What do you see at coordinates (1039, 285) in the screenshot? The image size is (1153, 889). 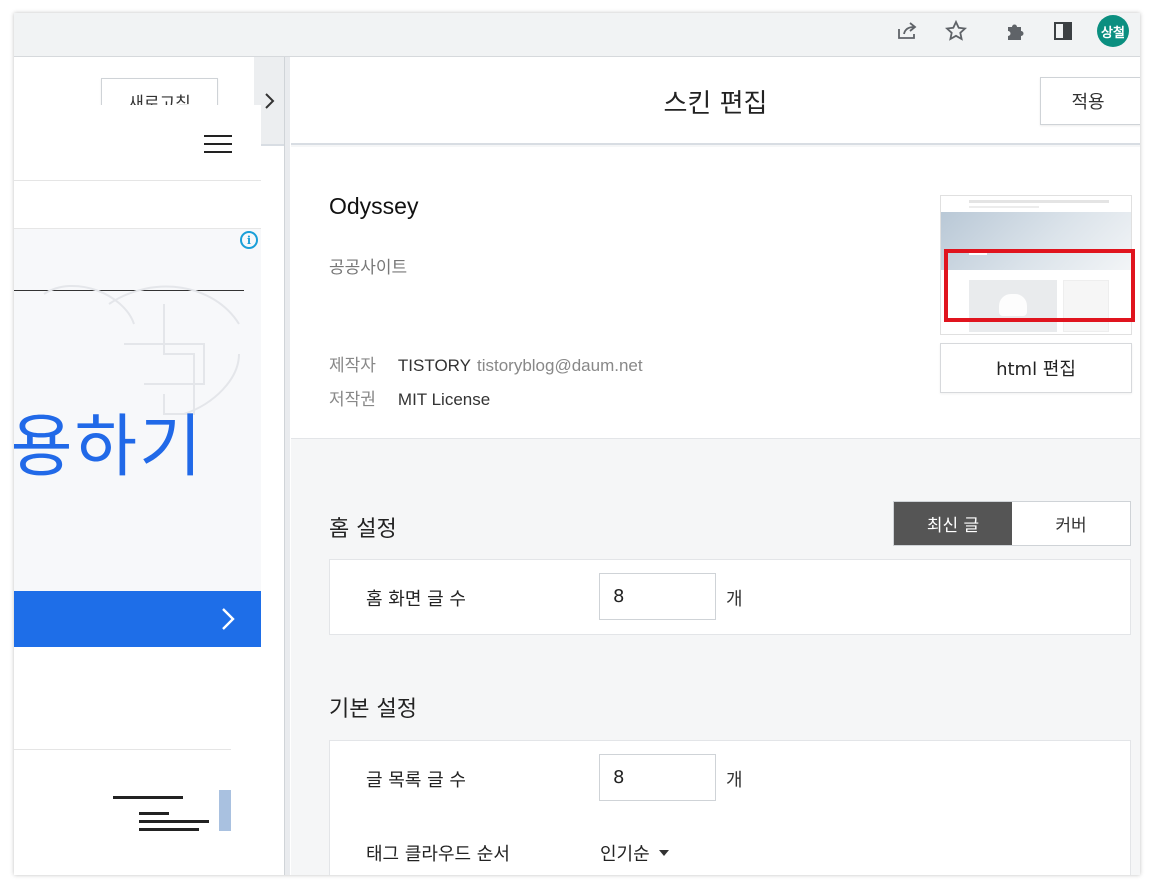 I see `highlight-box` at bounding box center [1039, 285].